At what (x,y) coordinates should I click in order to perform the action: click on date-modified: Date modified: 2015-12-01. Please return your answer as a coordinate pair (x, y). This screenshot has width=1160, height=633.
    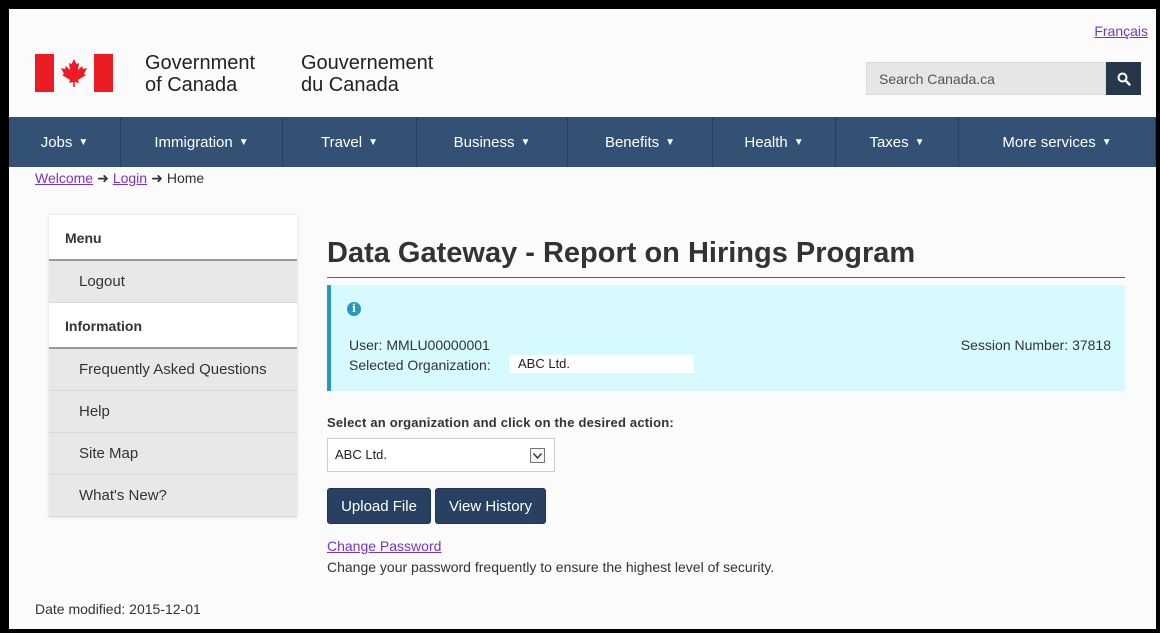
    Looking at the image, I should click on (118, 609).